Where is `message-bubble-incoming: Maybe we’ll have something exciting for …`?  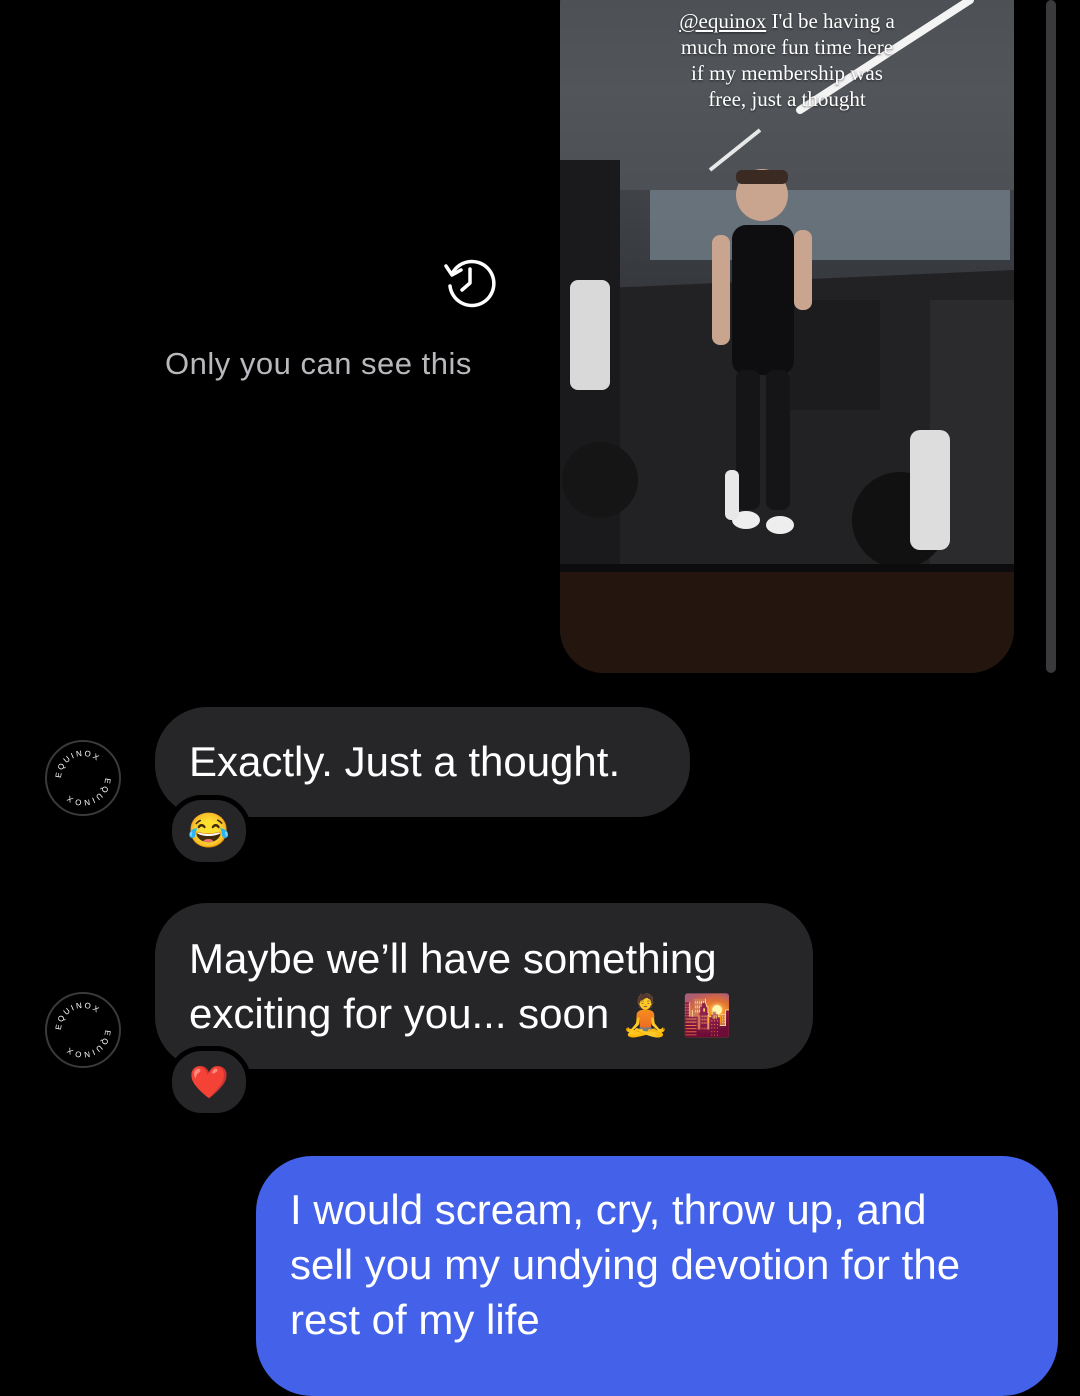
message-bubble-incoming: Maybe we’ll have something exciting for … is located at coordinates (484, 986).